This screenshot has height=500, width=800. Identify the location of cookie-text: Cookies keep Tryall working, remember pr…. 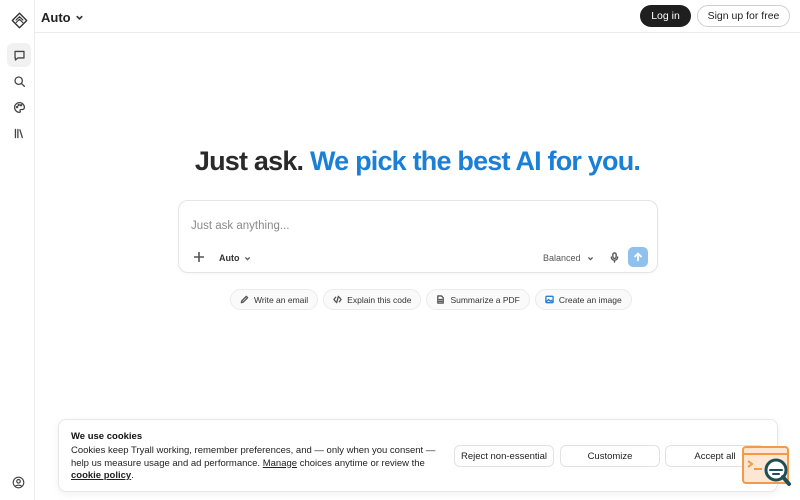
(258, 464).